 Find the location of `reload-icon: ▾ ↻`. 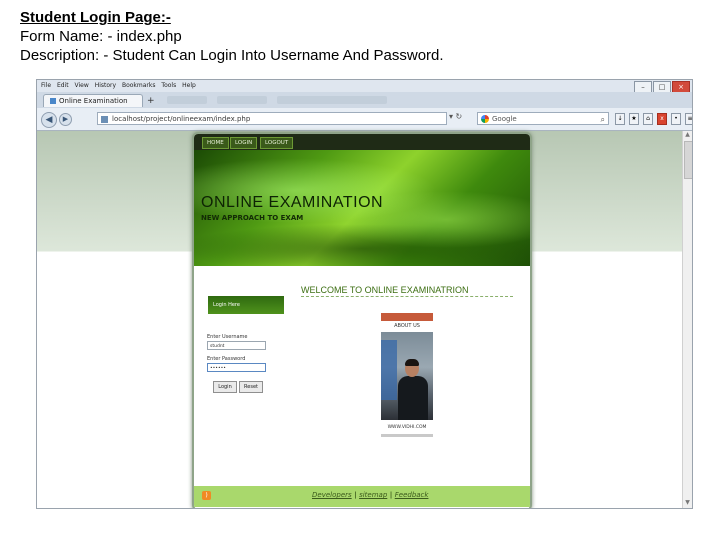

reload-icon: ▾ ↻ is located at coordinates (455, 116).